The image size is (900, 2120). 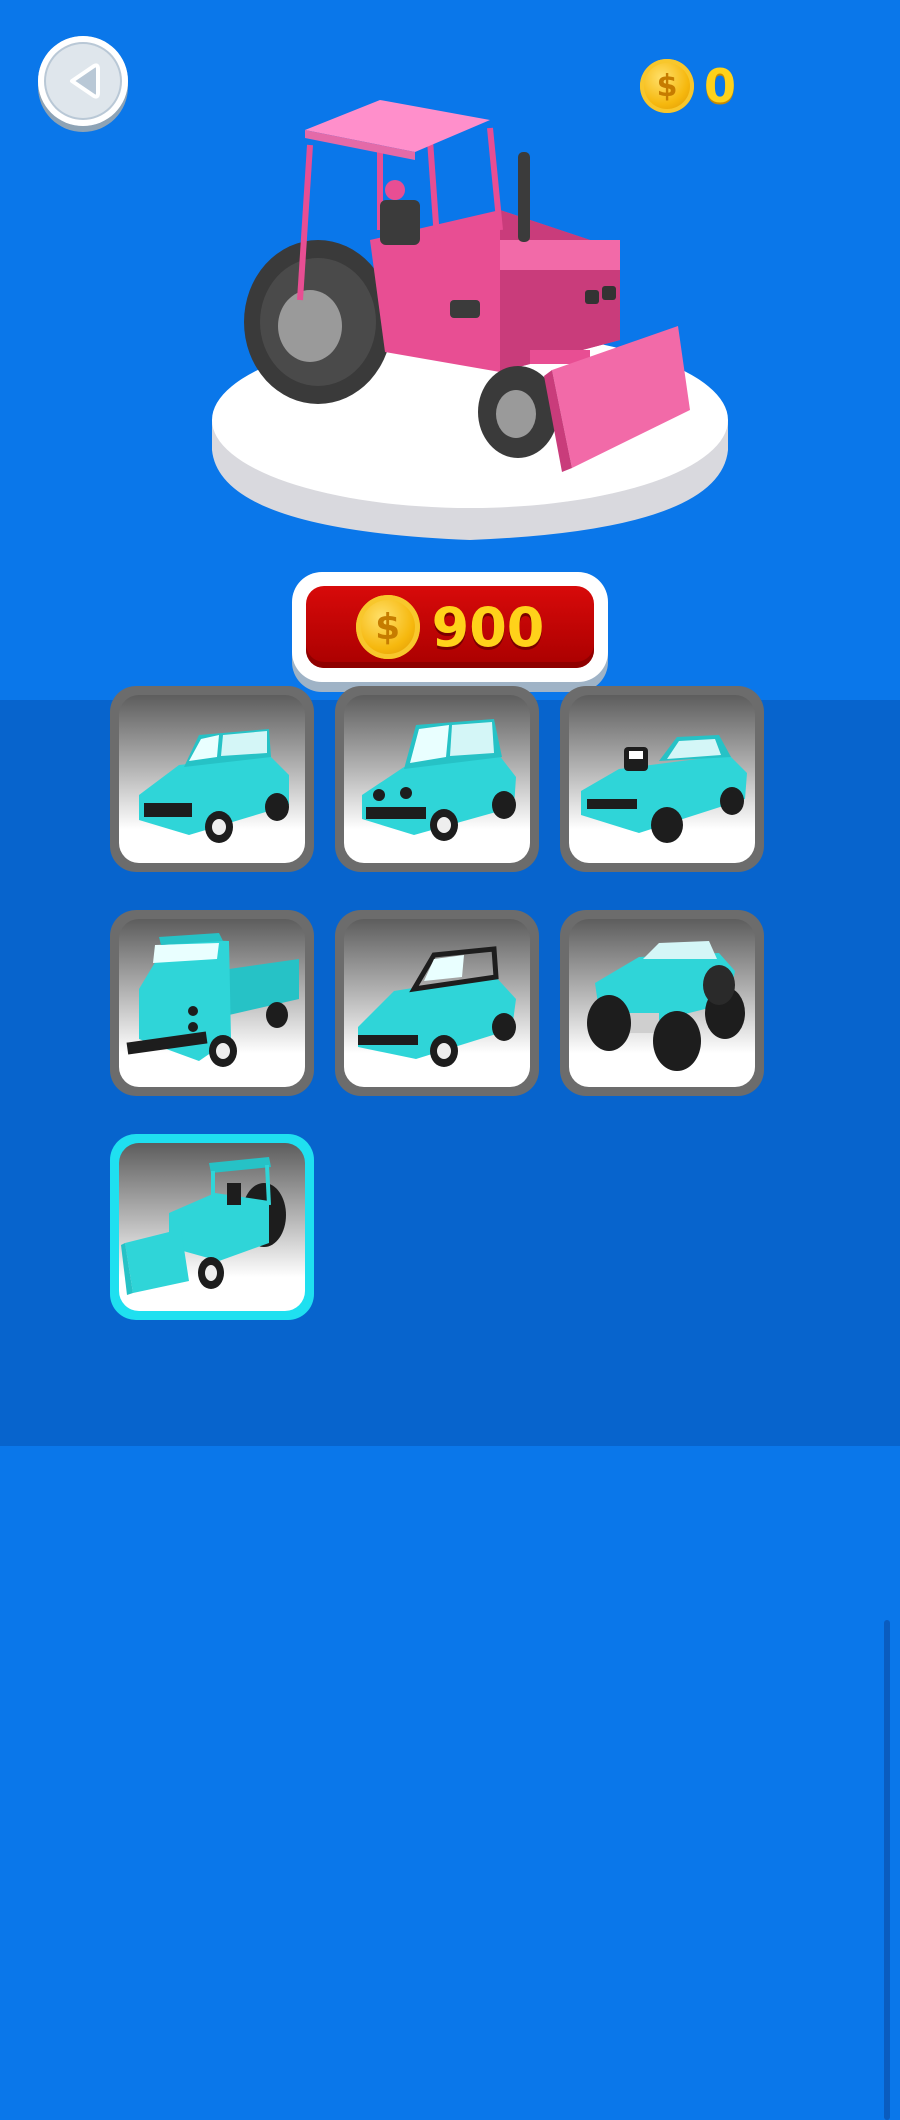 I want to click on vehicle-tile-monster-truck, so click(x=662, y=1003).